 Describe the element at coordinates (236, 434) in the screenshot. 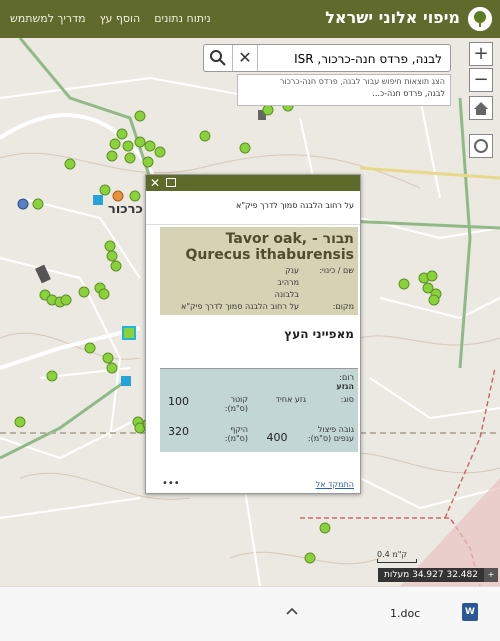

I see `circumference-label: היקף (ס"מ):` at that location.